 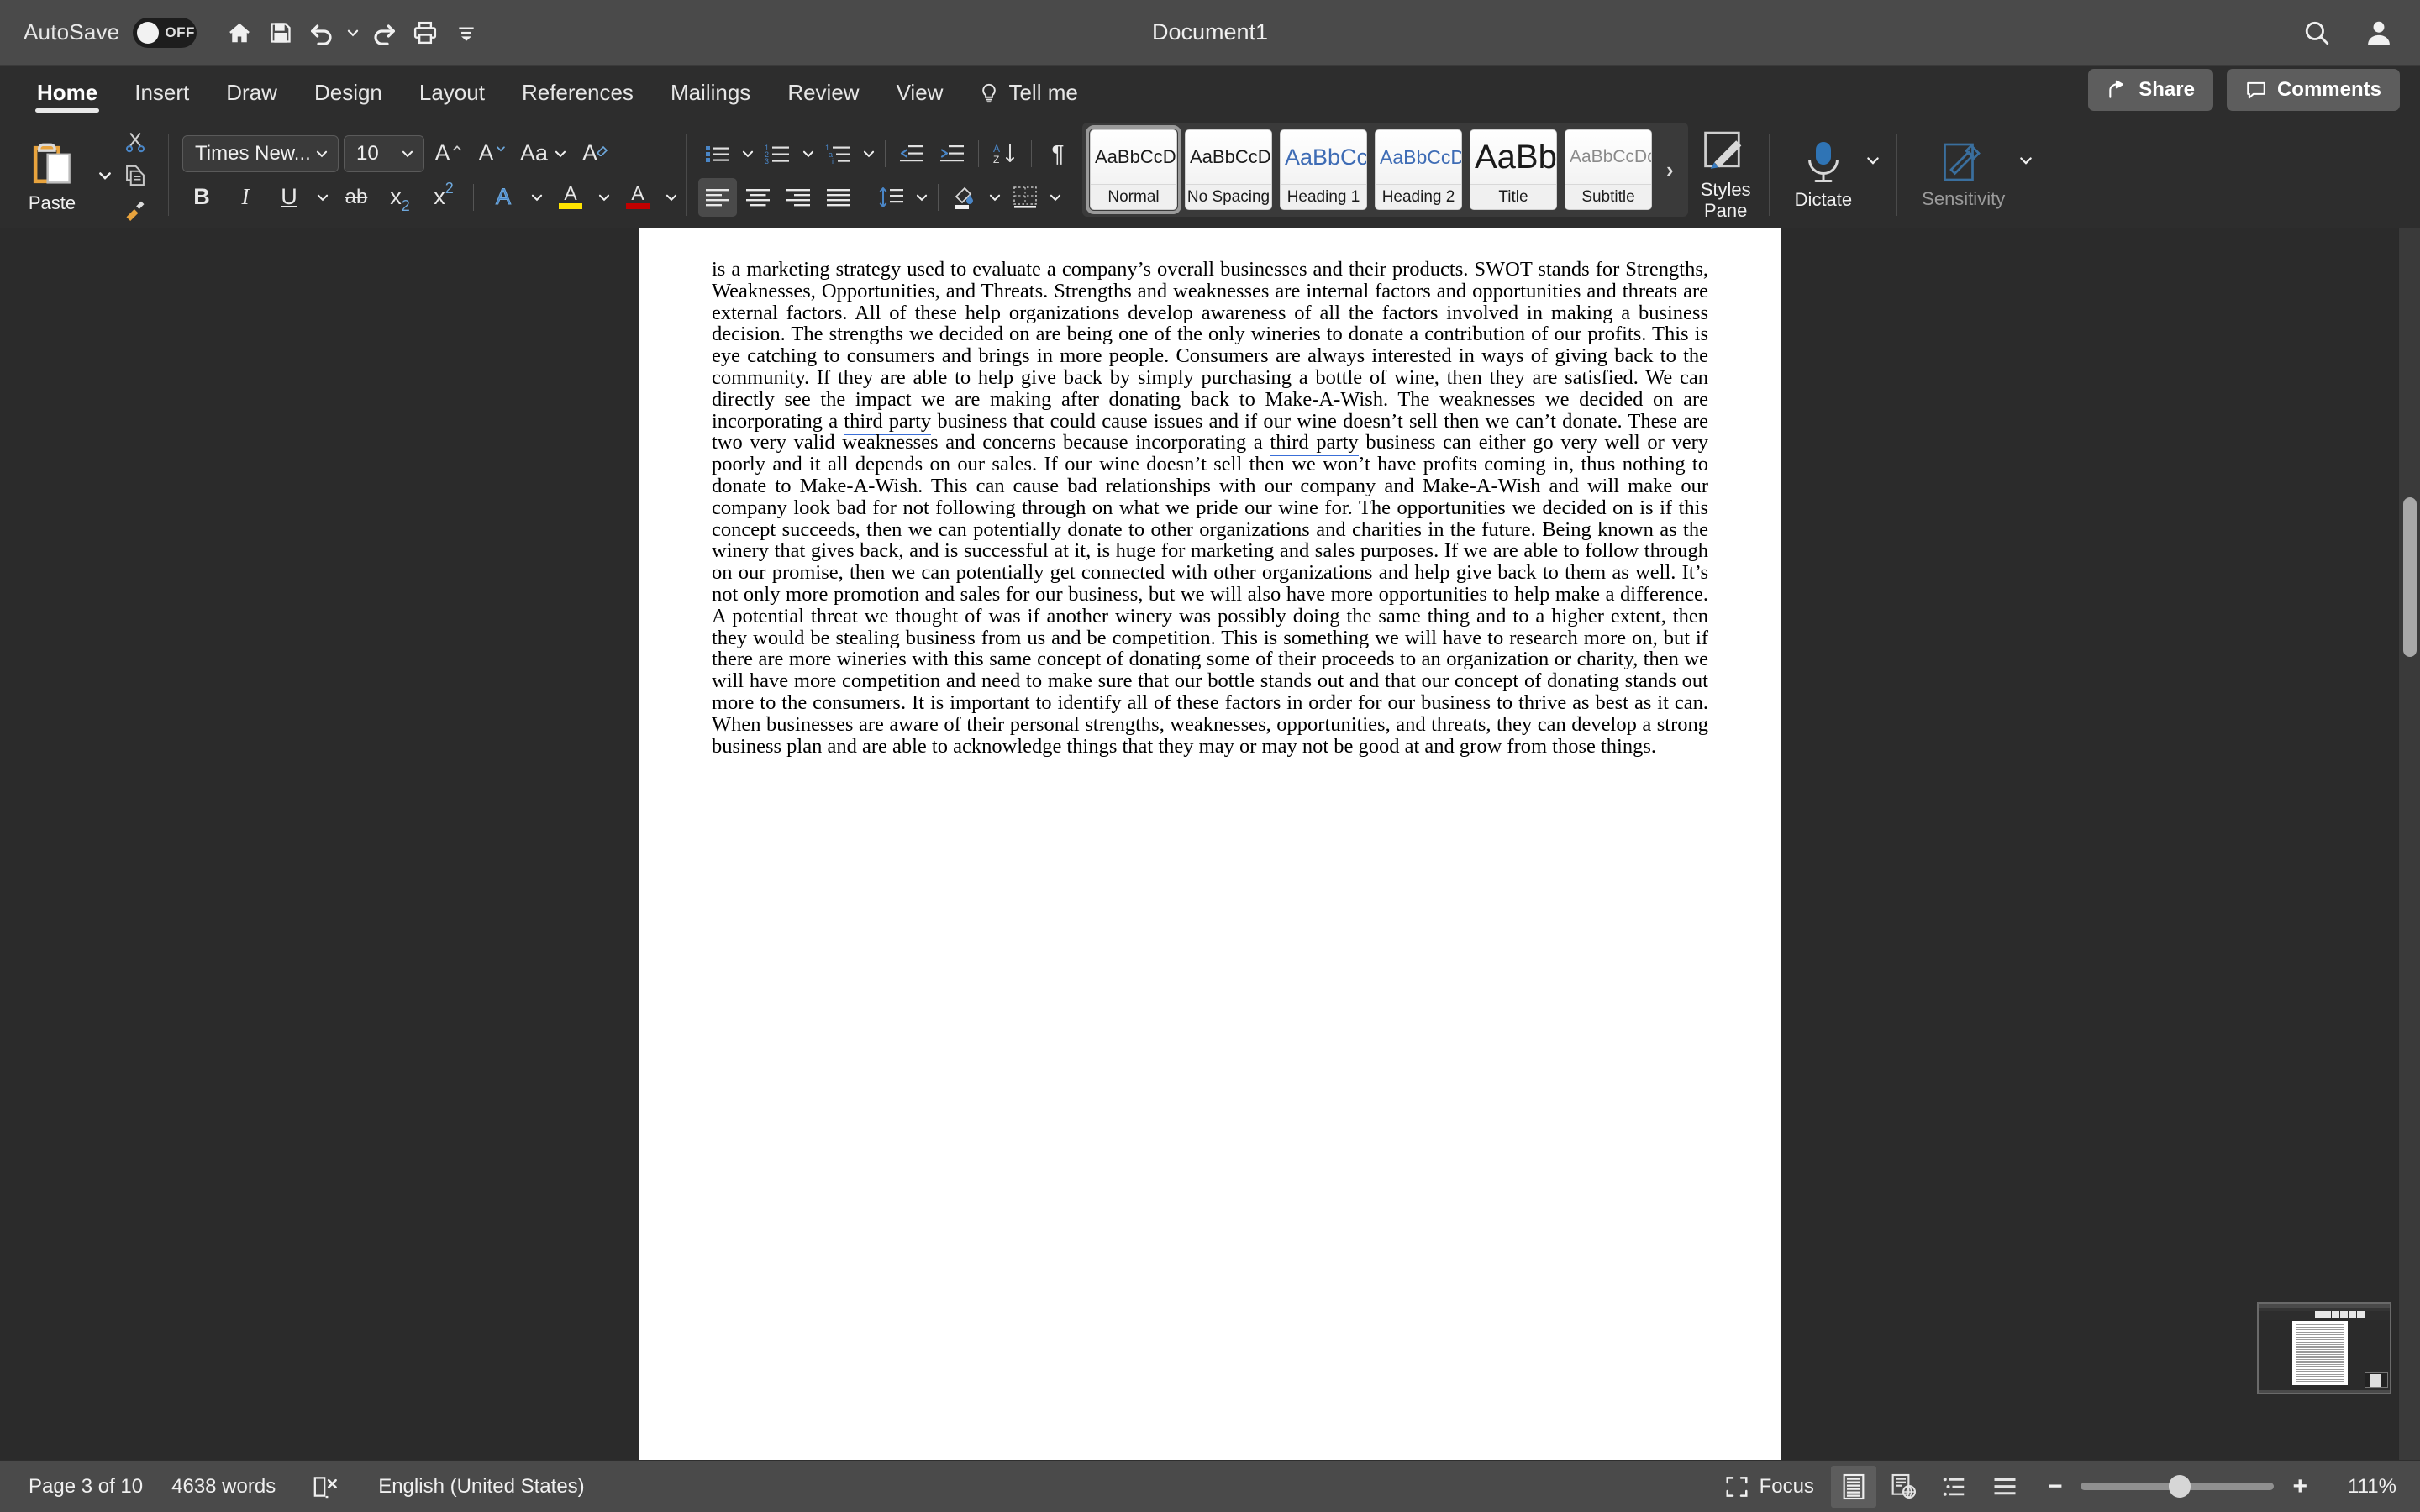 What do you see at coordinates (911, 153) in the screenshot?
I see `decrease-indent-icon` at bounding box center [911, 153].